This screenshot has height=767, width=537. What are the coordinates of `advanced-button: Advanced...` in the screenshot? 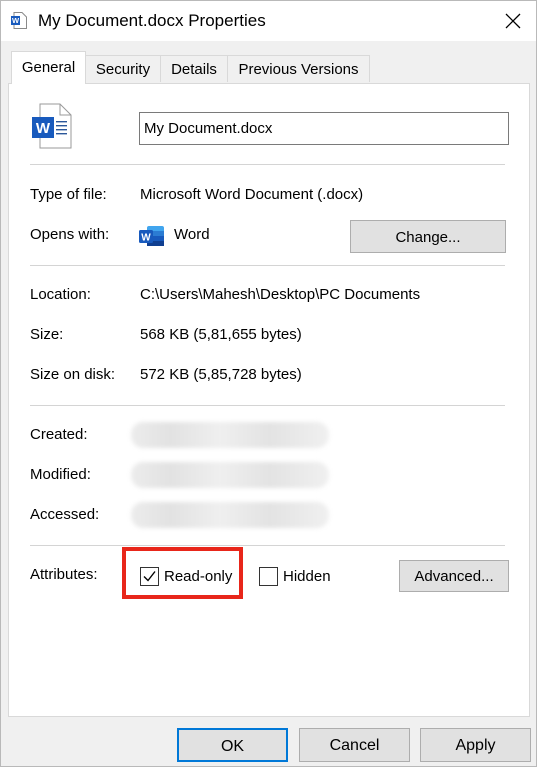 It's located at (454, 576).